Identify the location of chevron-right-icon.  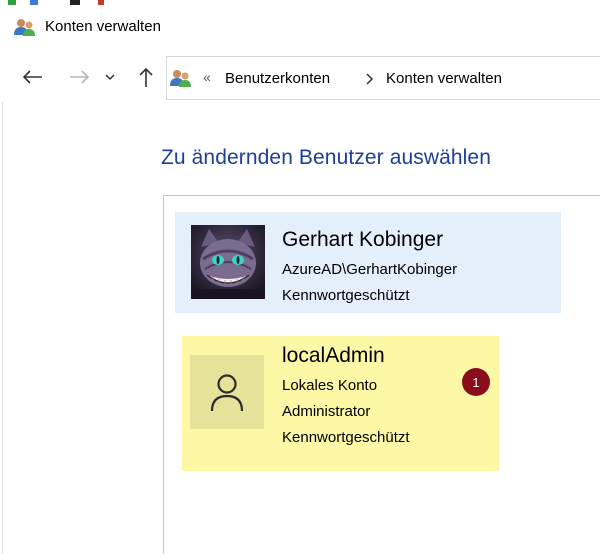
(370, 79).